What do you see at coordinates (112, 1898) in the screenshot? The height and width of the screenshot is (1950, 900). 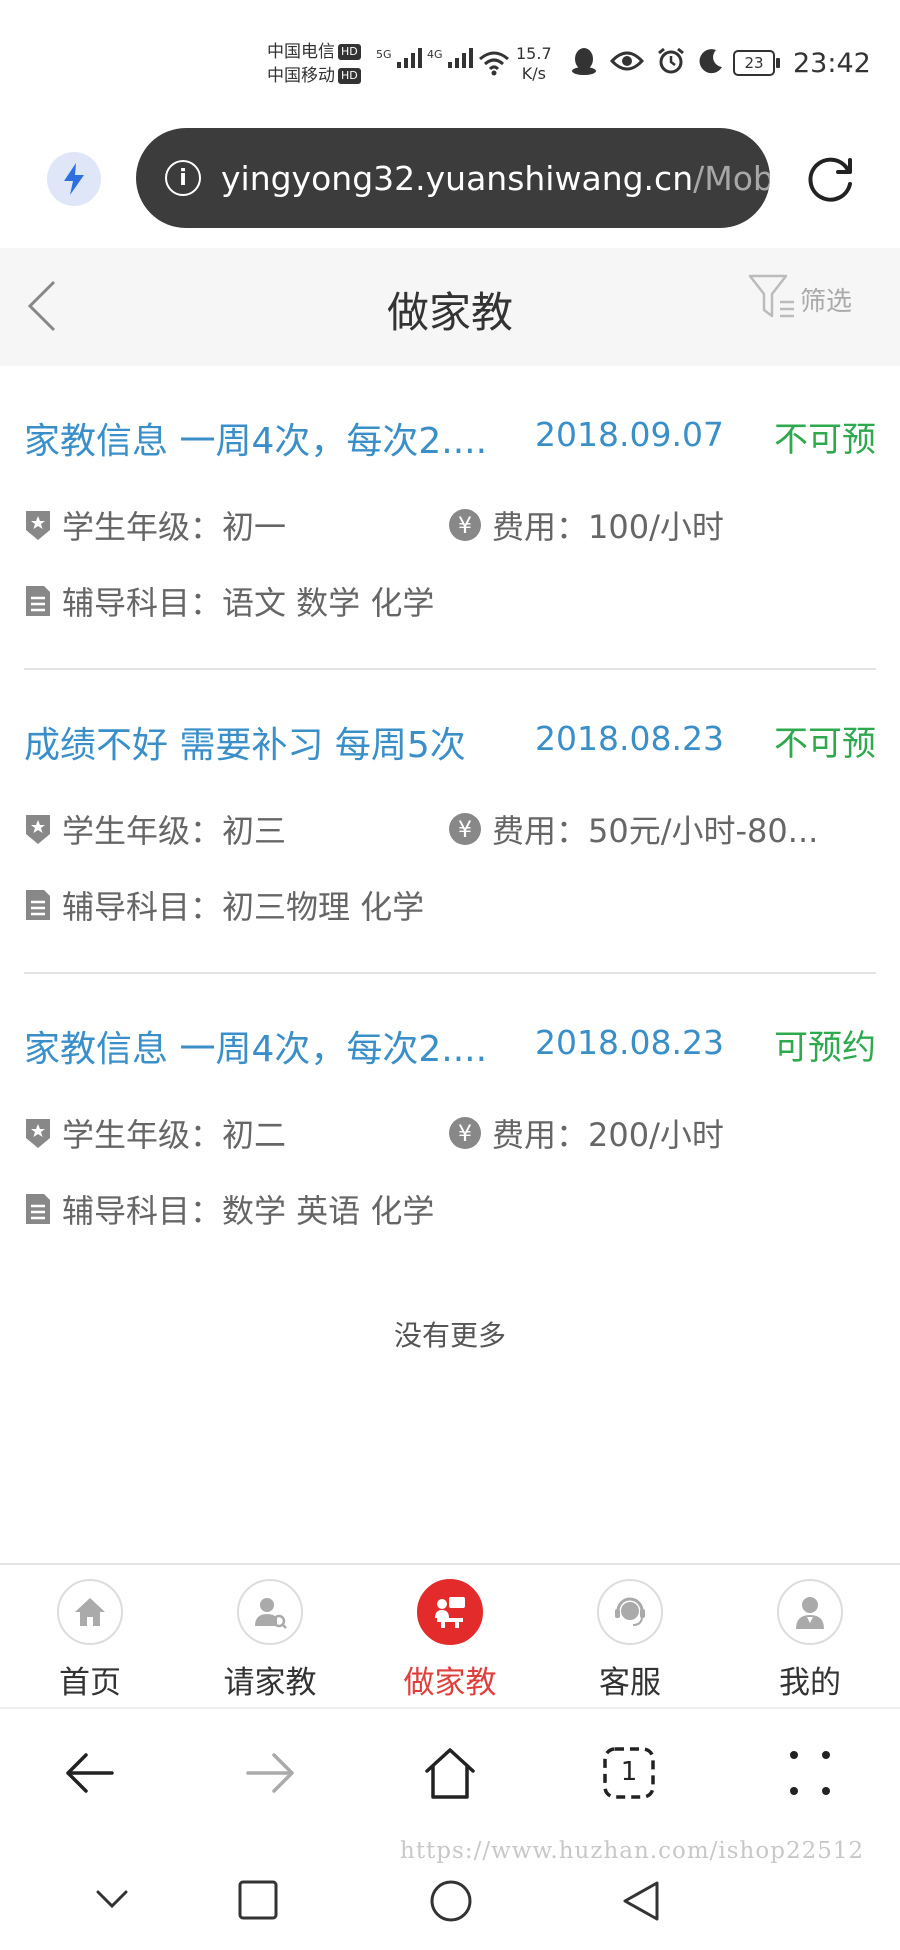 I see `chevron-down-icon` at bounding box center [112, 1898].